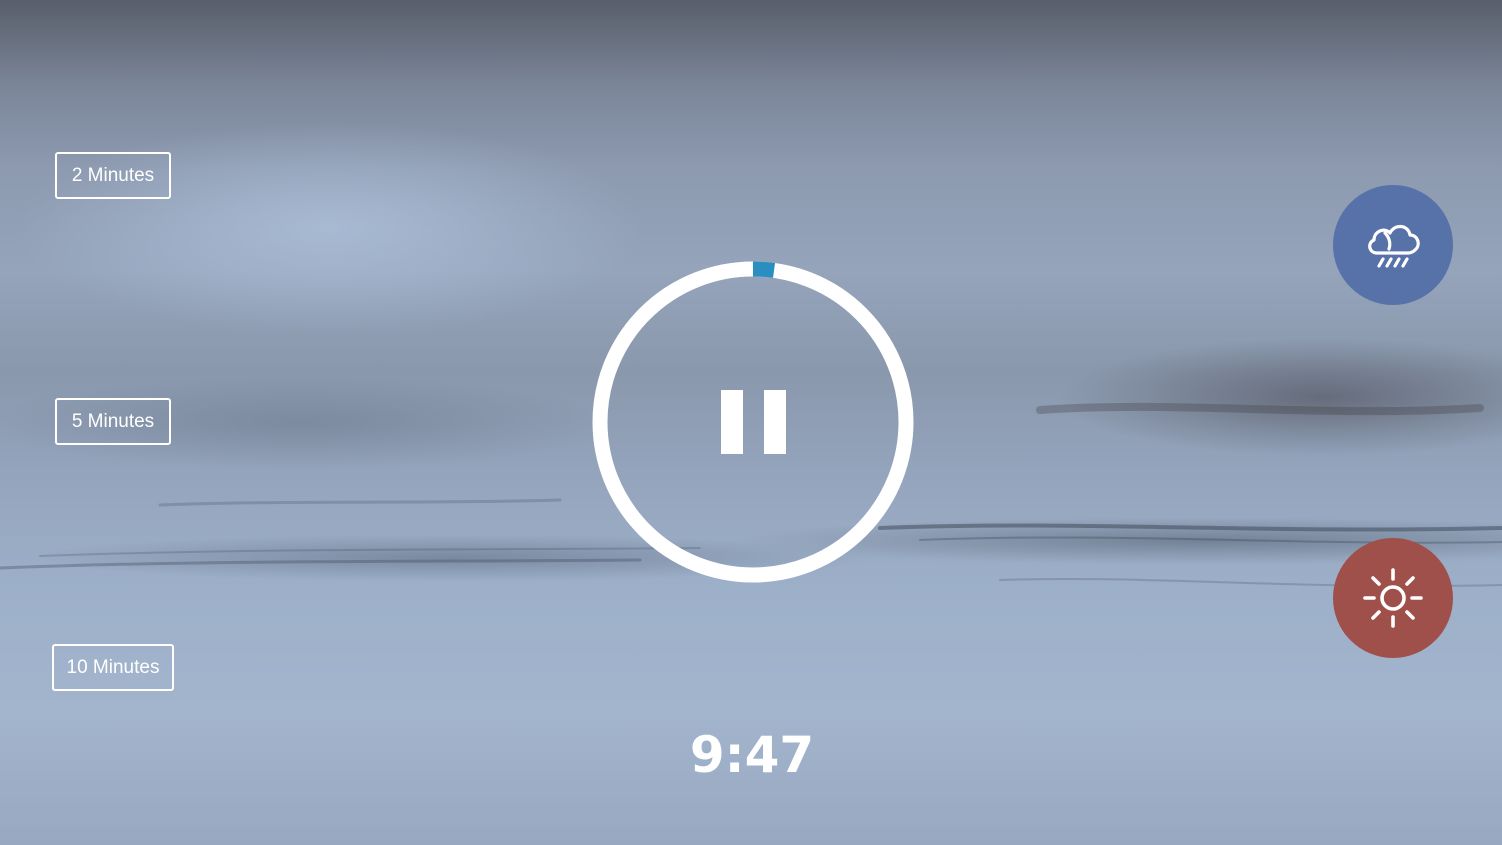 This screenshot has height=845, width=1502. I want to click on cloud-rain-icon, so click(1394, 246).